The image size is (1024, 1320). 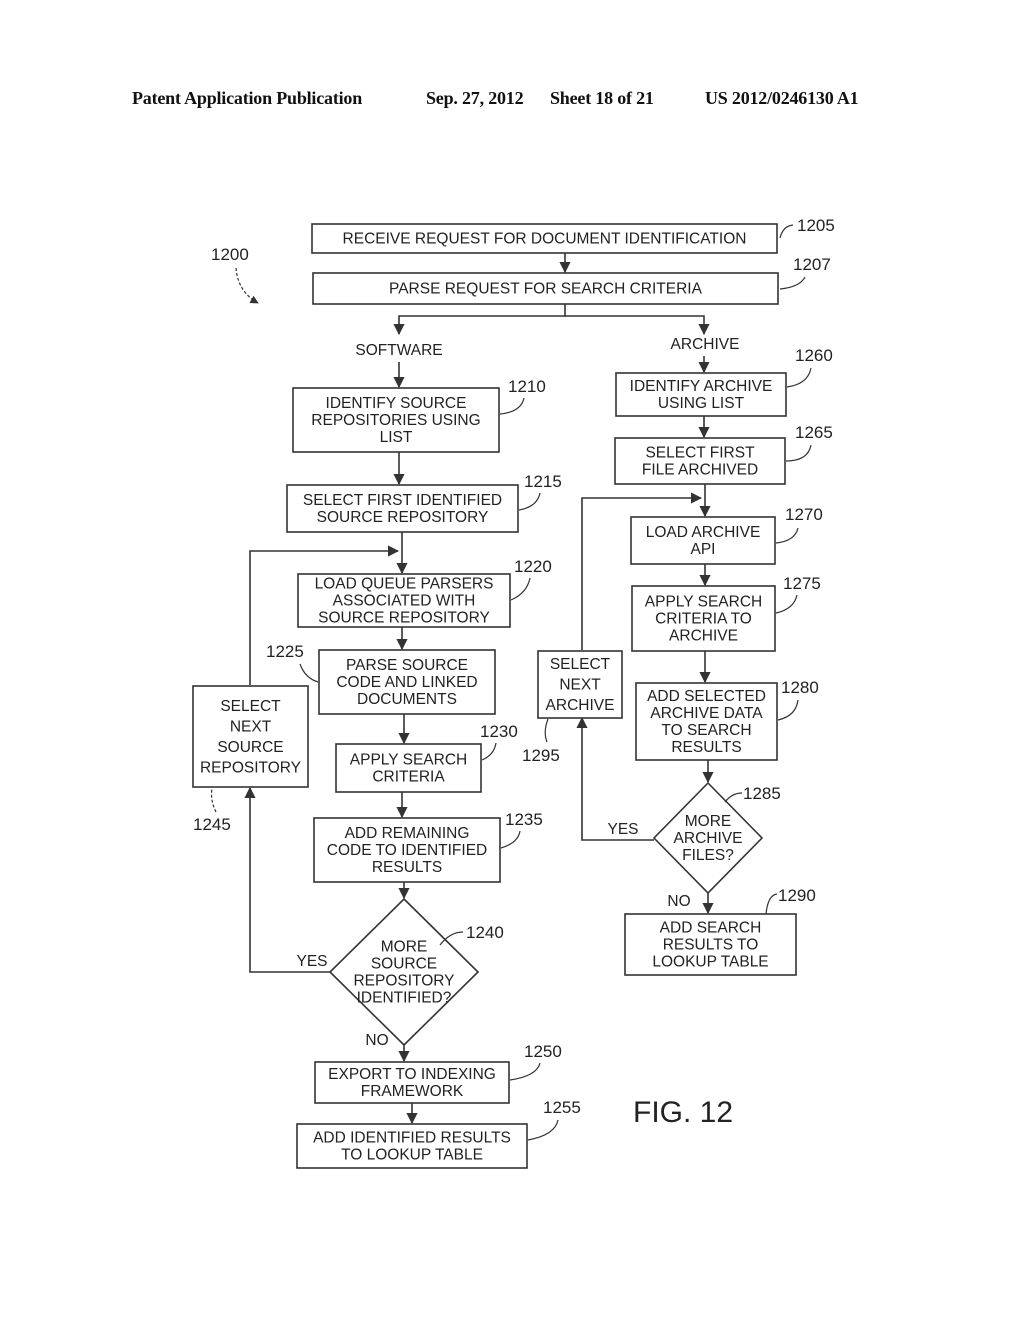 What do you see at coordinates (703, 549) in the screenshot?
I see `node-text-line: API` at bounding box center [703, 549].